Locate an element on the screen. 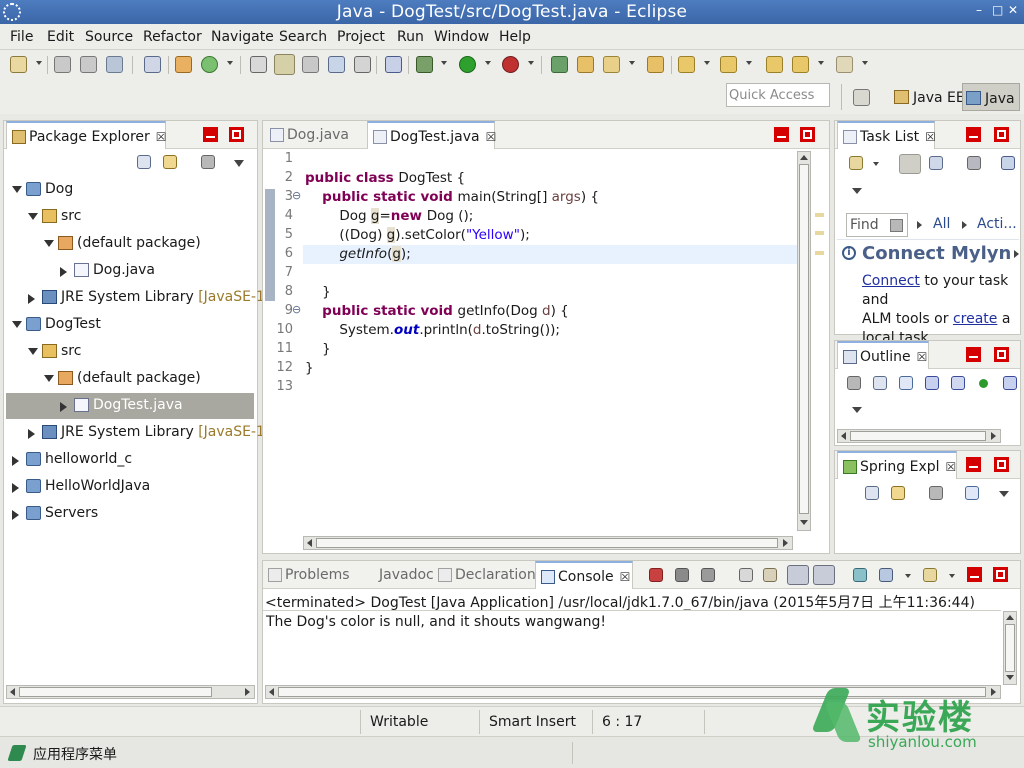  close-window-button: ✕ is located at coordinates (1013, 10).